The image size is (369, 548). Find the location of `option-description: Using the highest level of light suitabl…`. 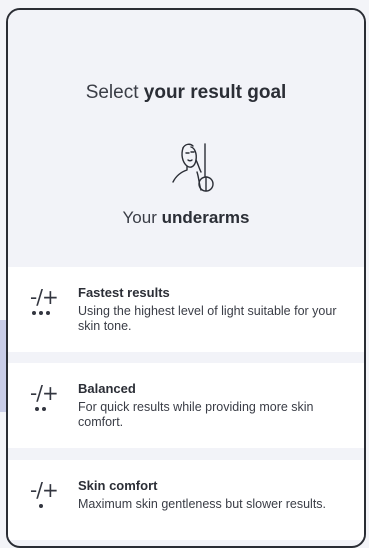

option-description: Using the highest level of light suitabl… is located at coordinates (207, 318).